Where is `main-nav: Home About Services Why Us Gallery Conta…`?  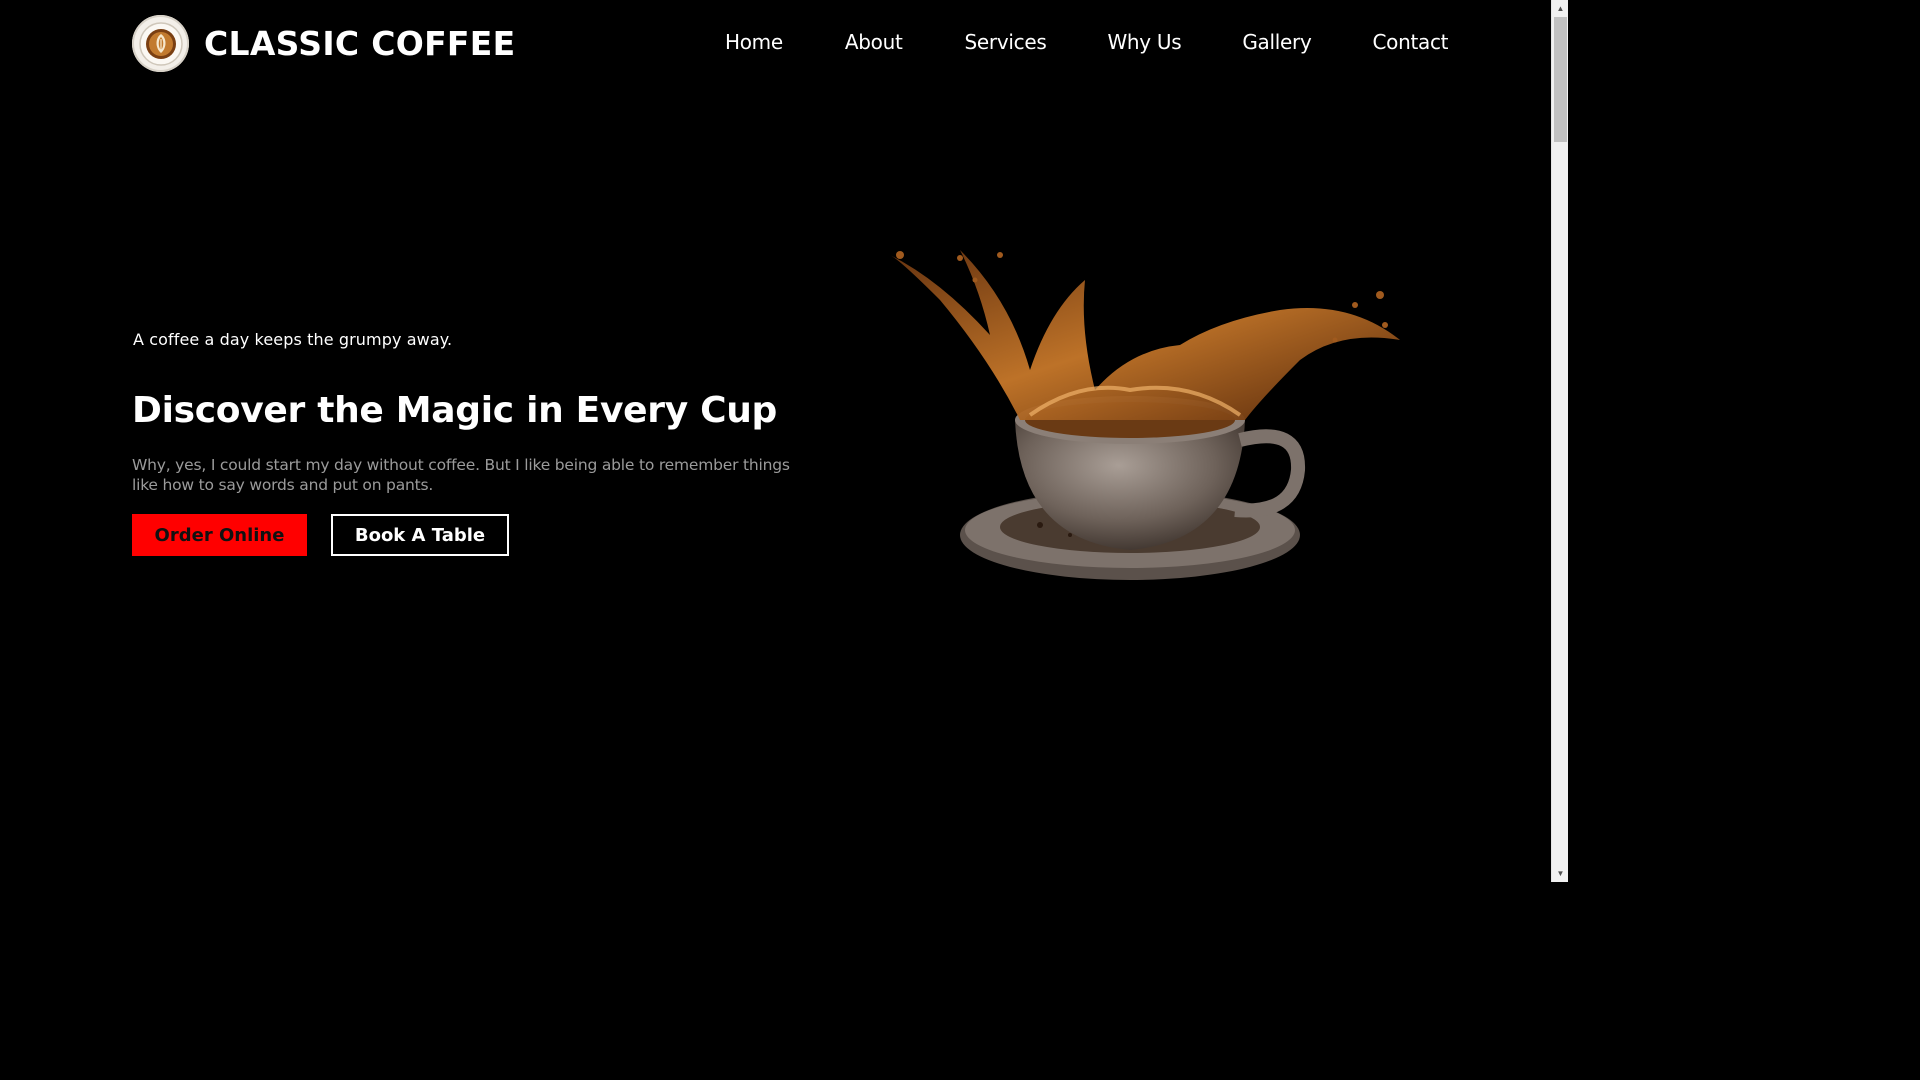 main-nav: Home About Services Why Us Gallery Conta… is located at coordinates (1087, 42).